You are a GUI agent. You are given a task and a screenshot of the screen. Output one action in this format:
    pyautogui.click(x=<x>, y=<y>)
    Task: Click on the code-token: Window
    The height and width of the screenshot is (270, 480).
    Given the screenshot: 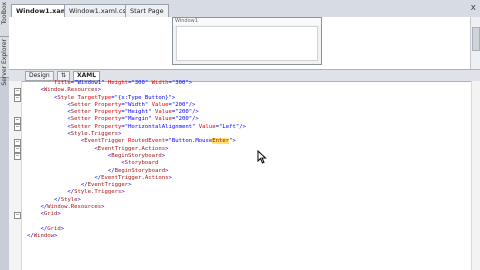 What is the action you would take?
    pyautogui.click(x=43, y=236)
    